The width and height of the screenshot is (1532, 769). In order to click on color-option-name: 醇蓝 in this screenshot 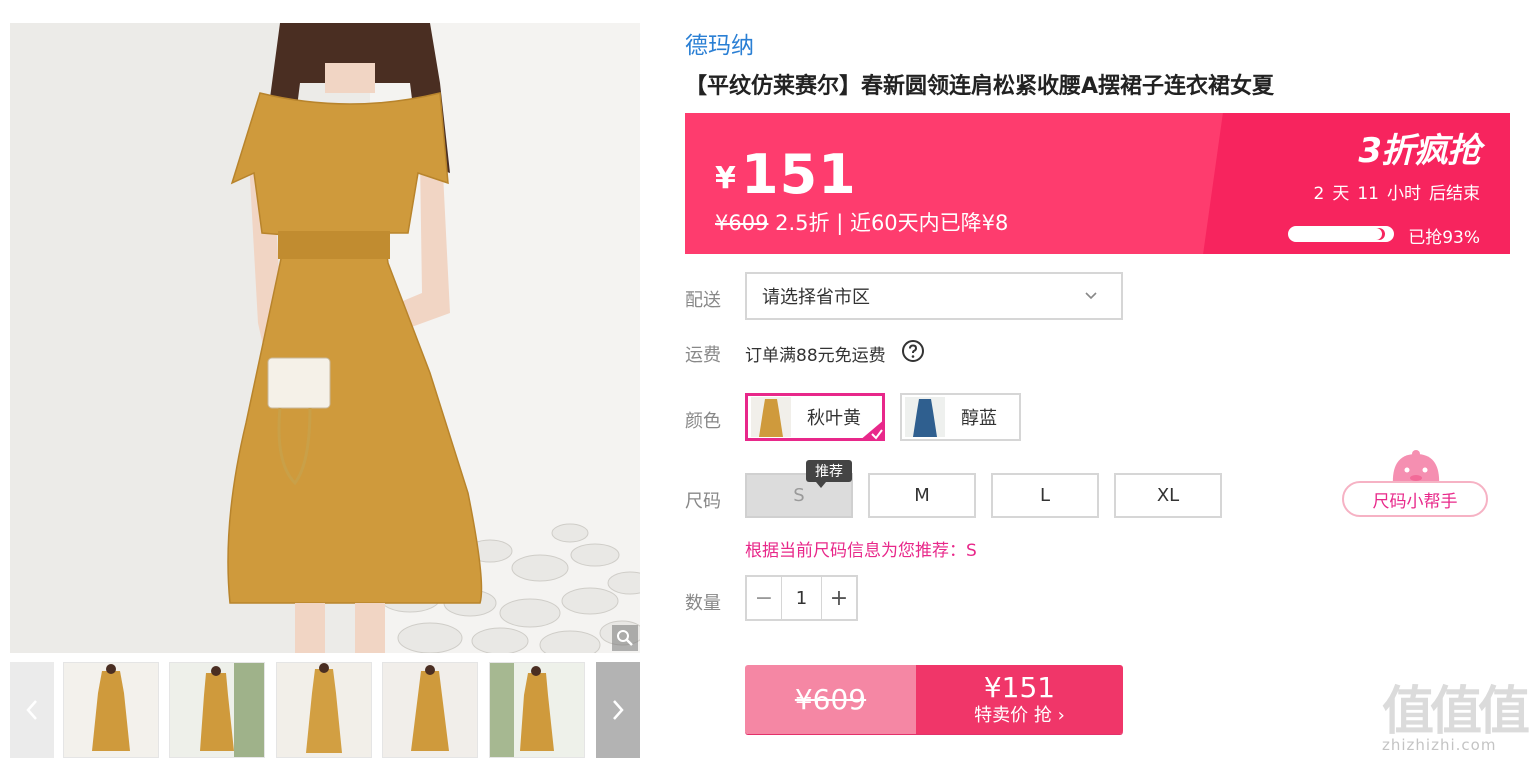, I will do `click(979, 418)`.